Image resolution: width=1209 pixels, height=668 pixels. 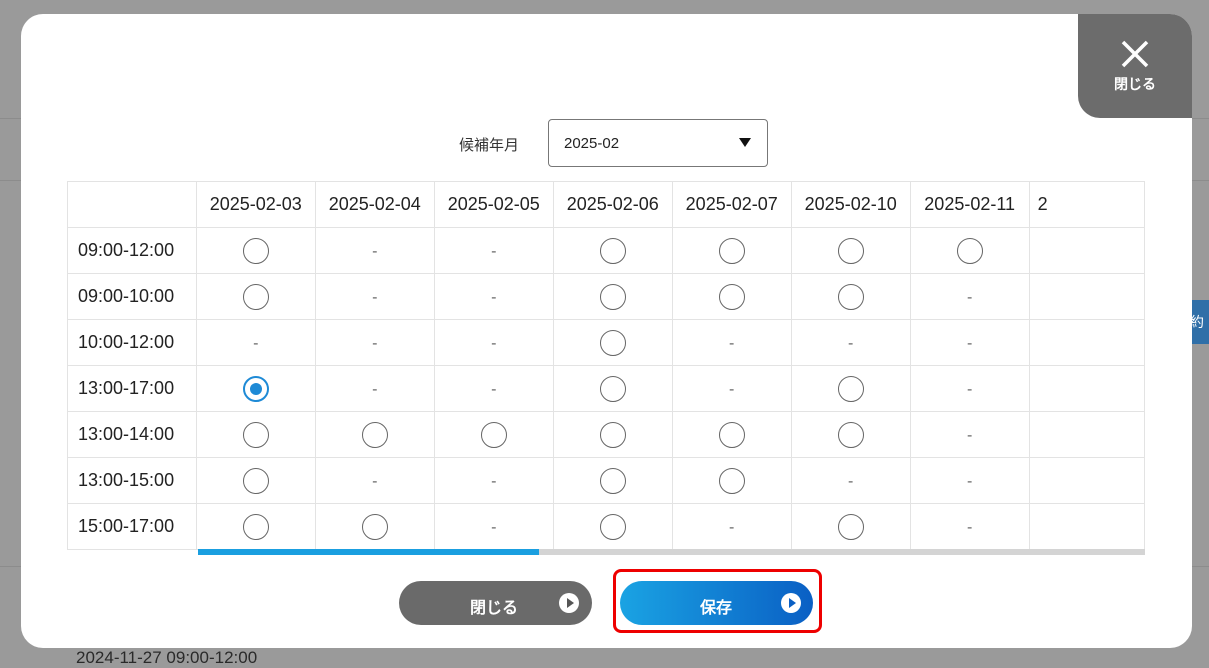 What do you see at coordinates (368, 552) in the screenshot?
I see `horizontal-scrollbar-thumb` at bounding box center [368, 552].